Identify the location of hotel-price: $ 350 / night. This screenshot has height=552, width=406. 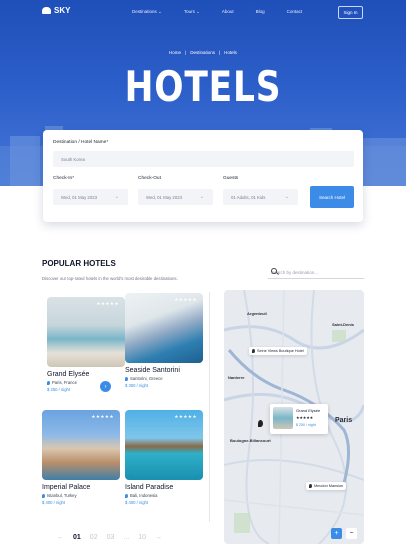
(137, 385).